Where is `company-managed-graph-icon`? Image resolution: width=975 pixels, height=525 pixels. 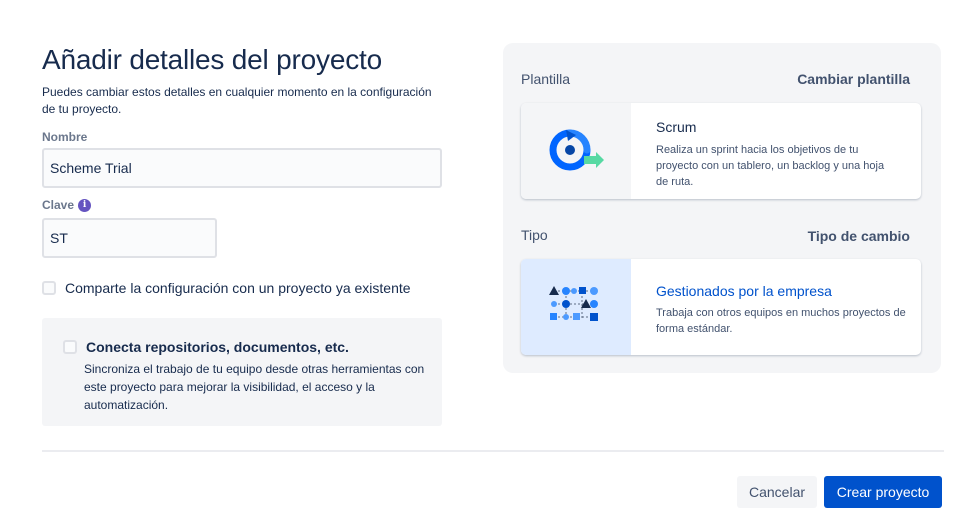
company-managed-graph-icon is located at coordinates (576, 307).